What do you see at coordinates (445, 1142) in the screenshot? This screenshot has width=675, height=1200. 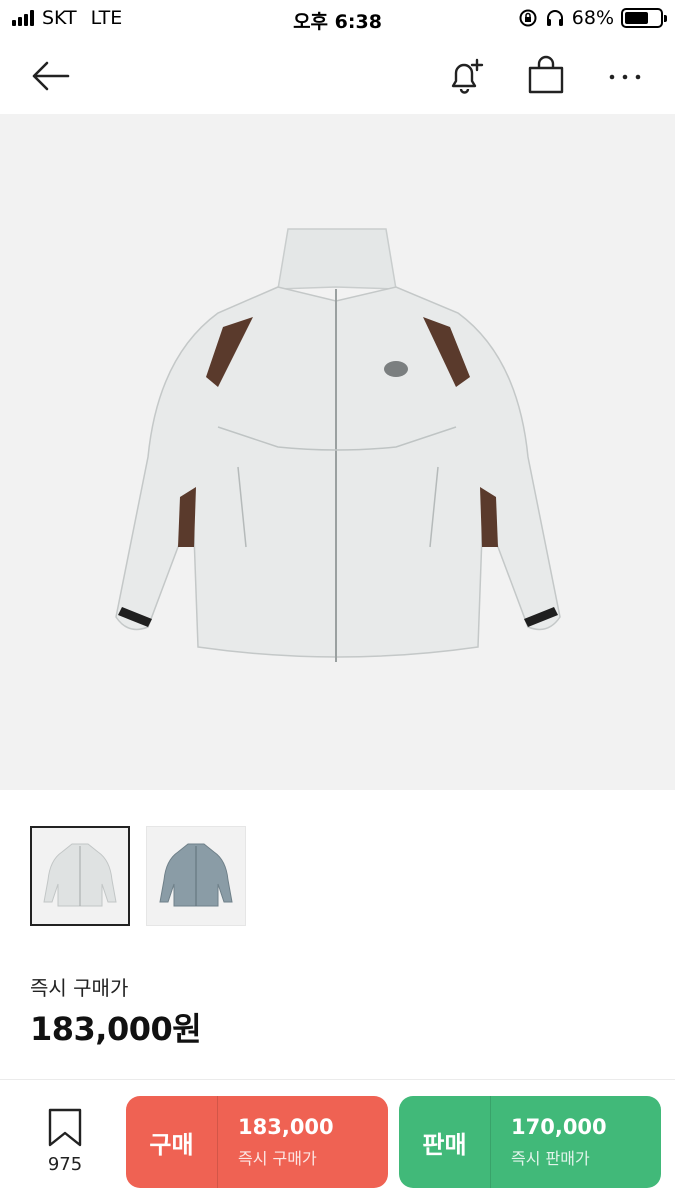 I see `sell-tag: 판매` at bounding box center [445, 1142].